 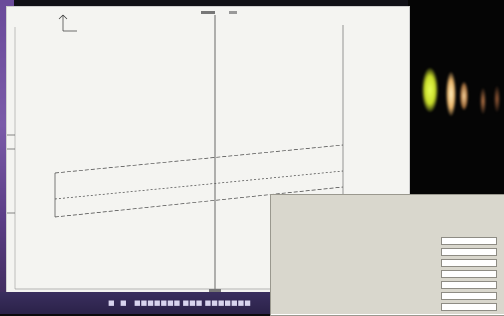 I want to click on glow-light-dim, so click(x=483, y=101).